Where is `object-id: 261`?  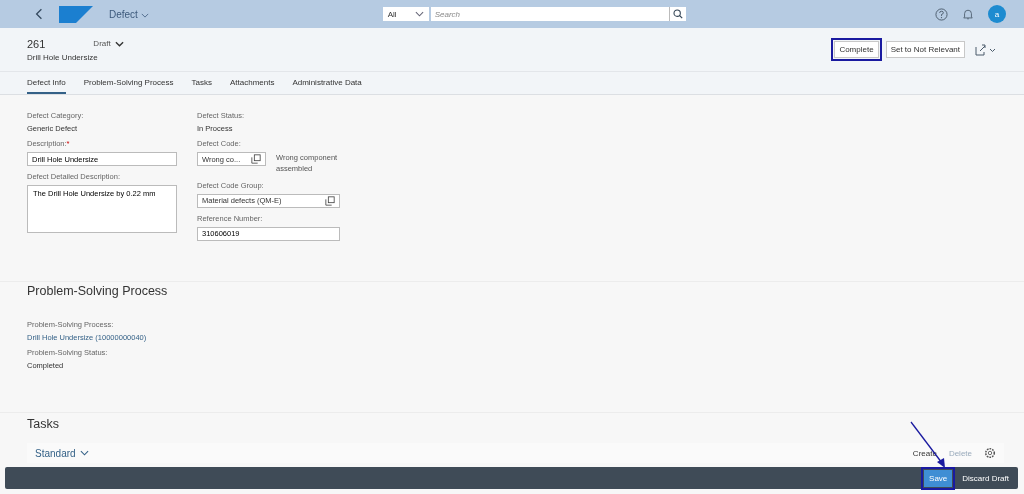
object-id: 261 is located at coordinates (36, 43).